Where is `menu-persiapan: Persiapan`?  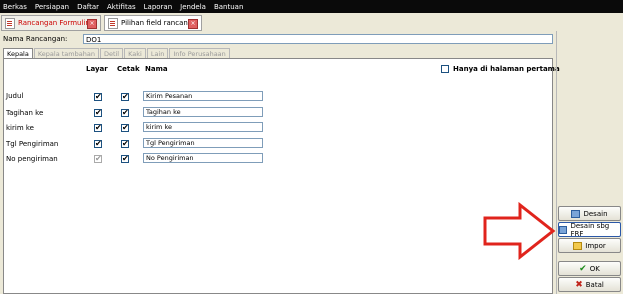 menu-persiapan: Persiapan is located at coordinates (52, 7).